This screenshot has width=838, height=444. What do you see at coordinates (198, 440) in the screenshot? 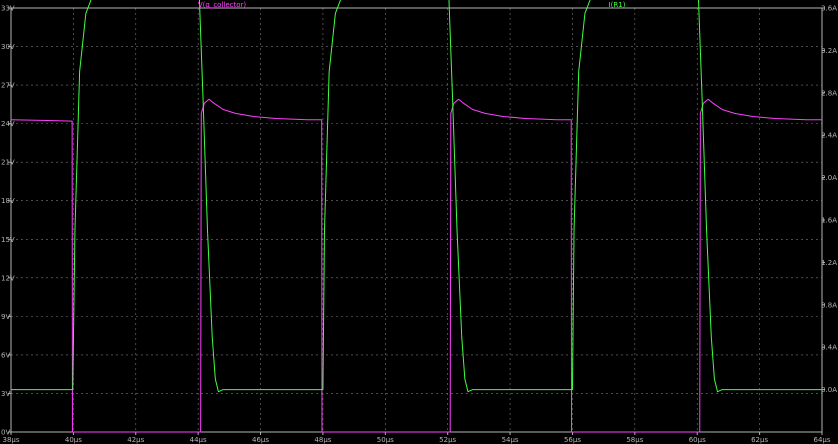
I see `x-tick-label: 44µs` at bounding box center [198, 440].